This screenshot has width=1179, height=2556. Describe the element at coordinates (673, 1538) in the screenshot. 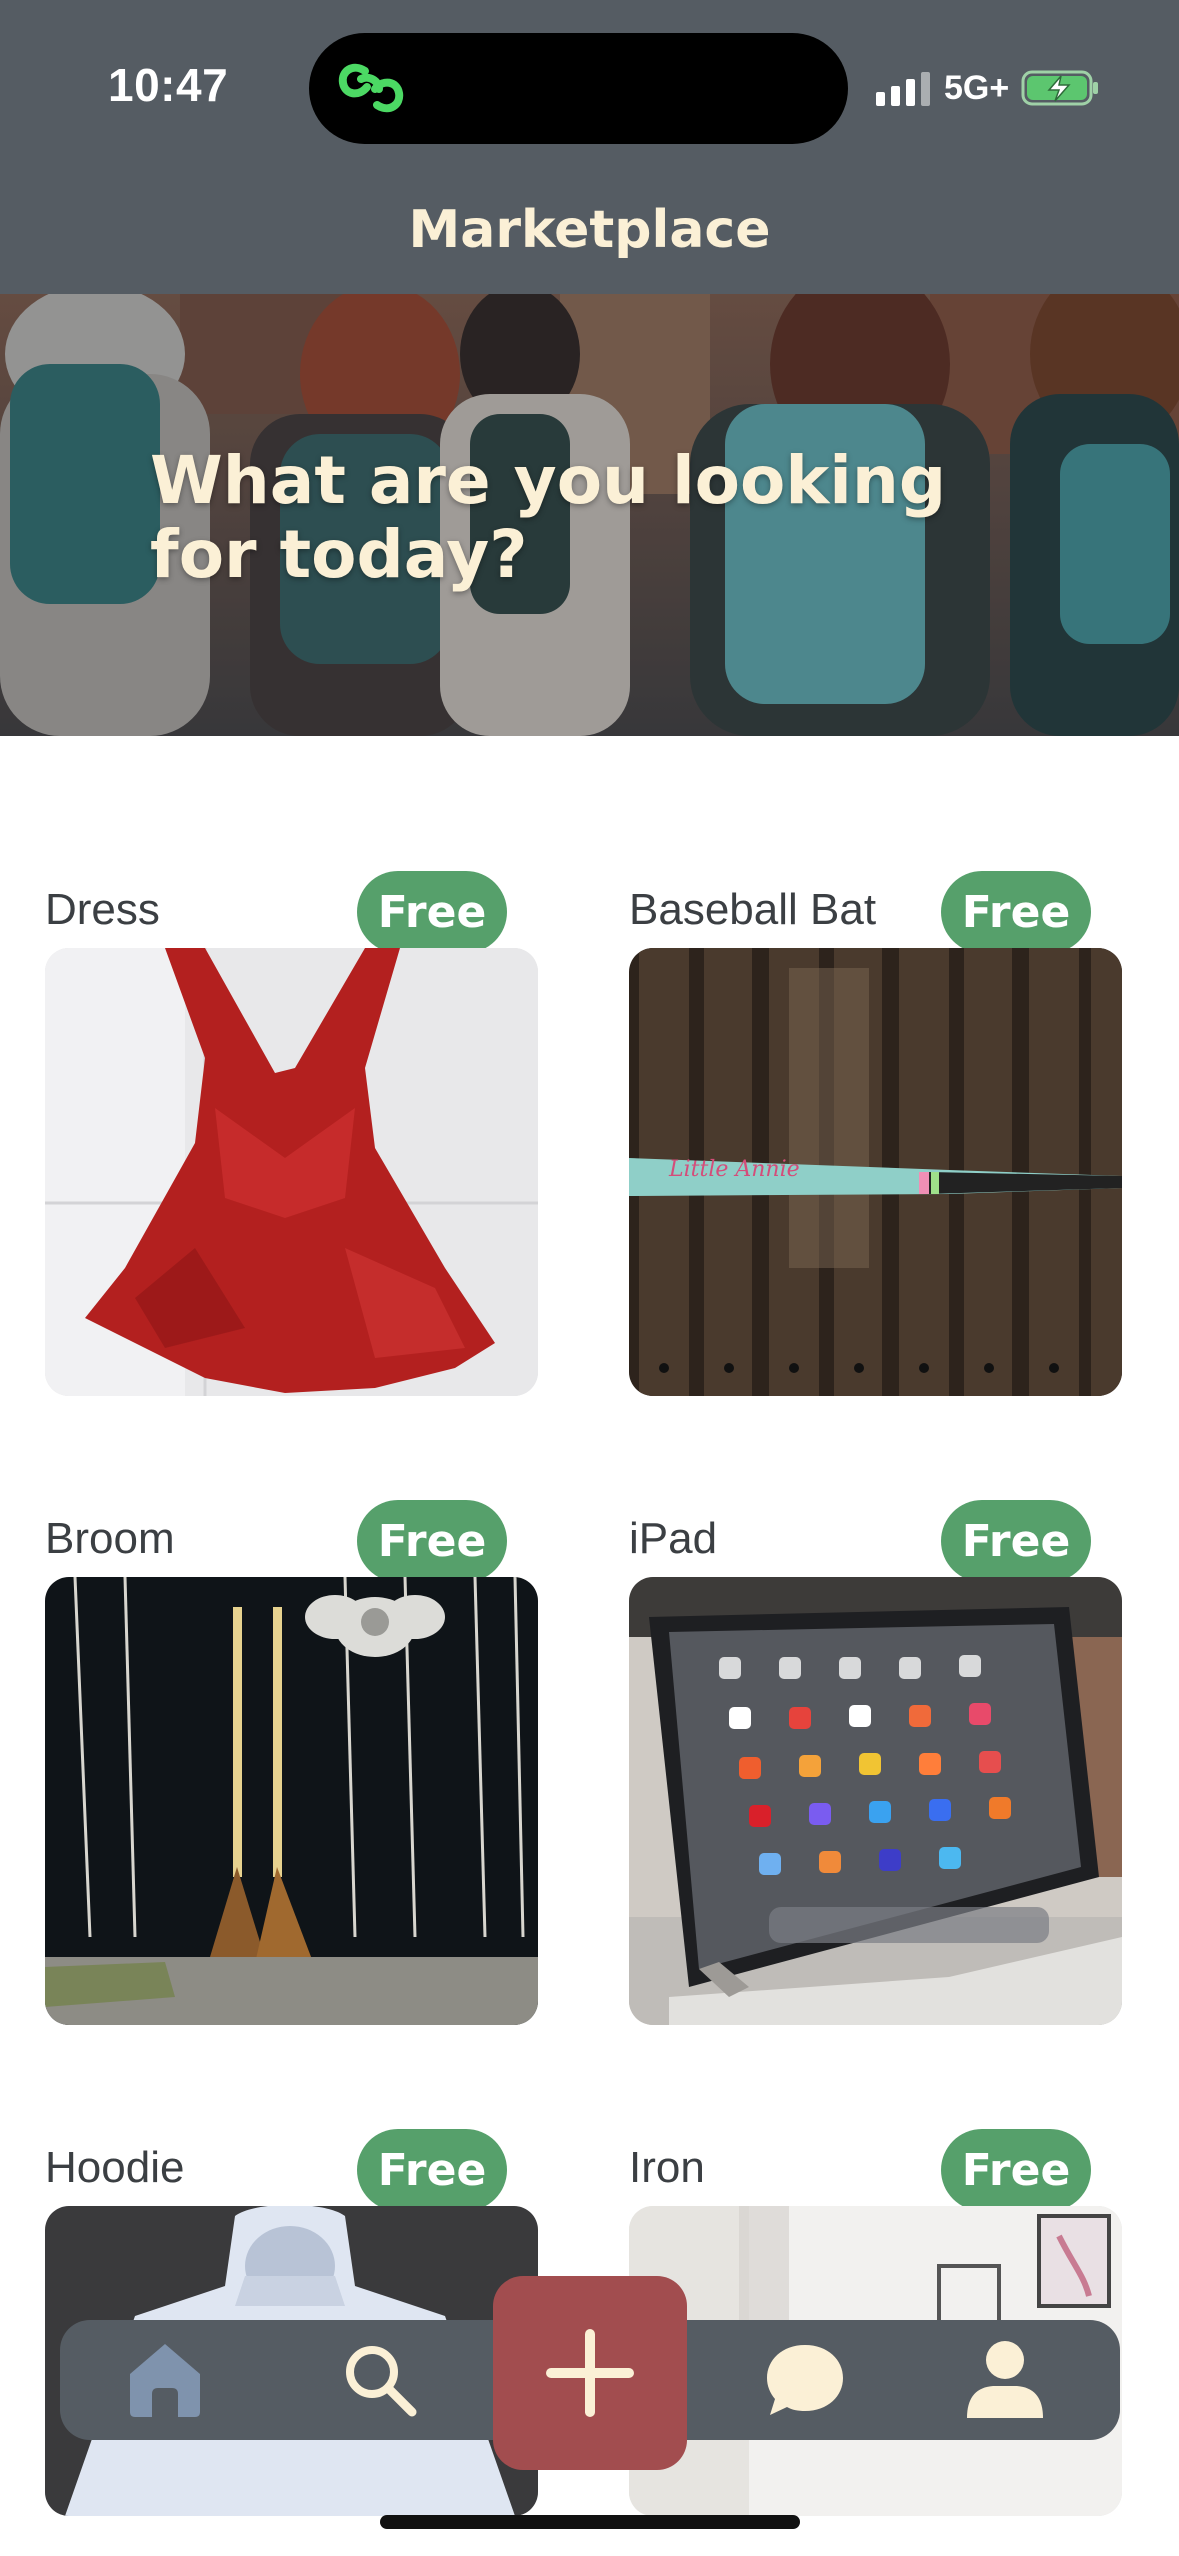

I see `item-name: iPad` at that location.